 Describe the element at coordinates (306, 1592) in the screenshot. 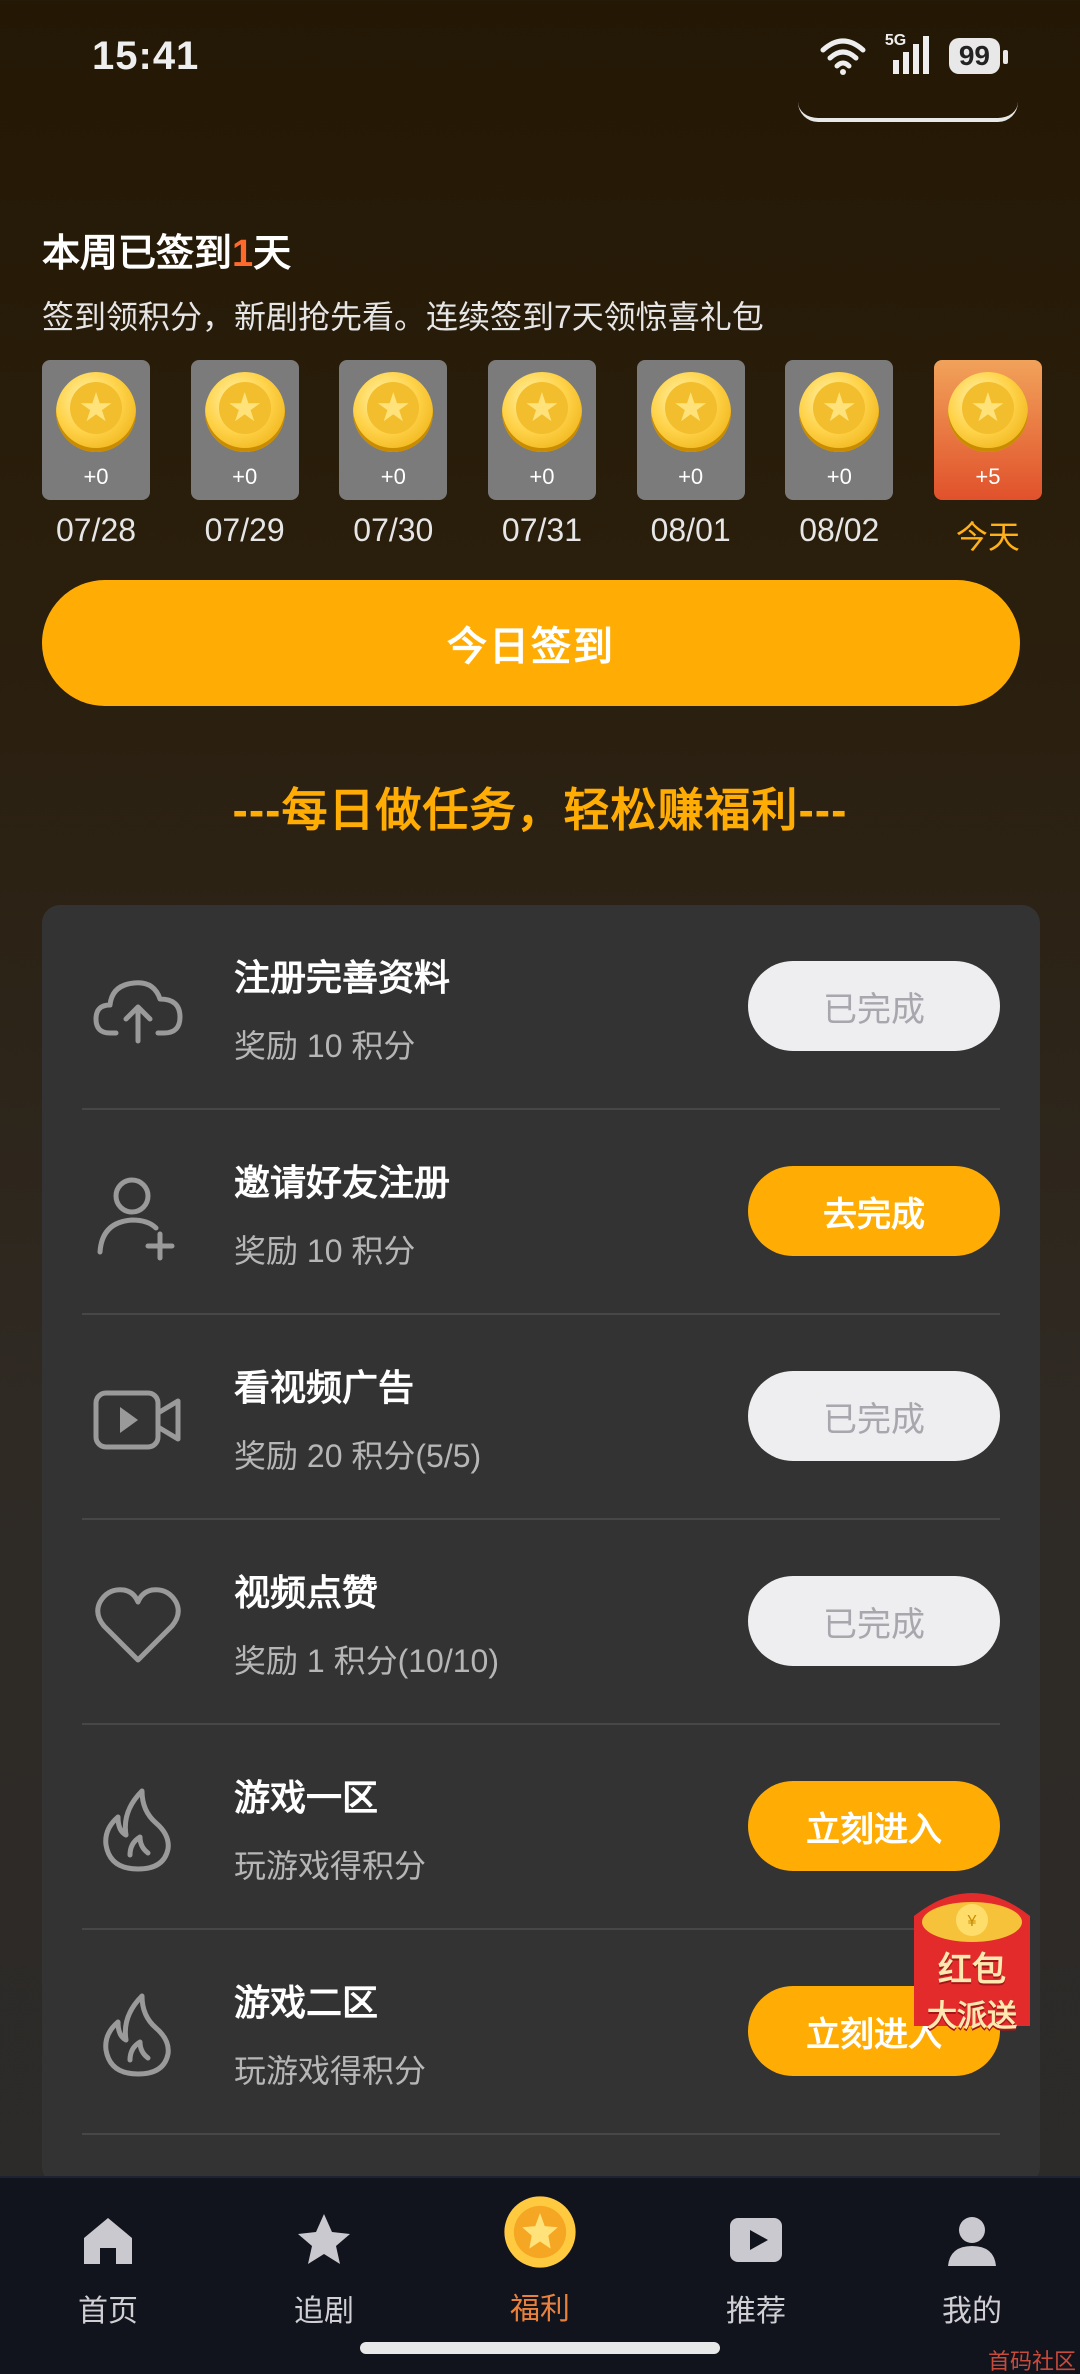

I see `task-title: 视频点赞` at that location.